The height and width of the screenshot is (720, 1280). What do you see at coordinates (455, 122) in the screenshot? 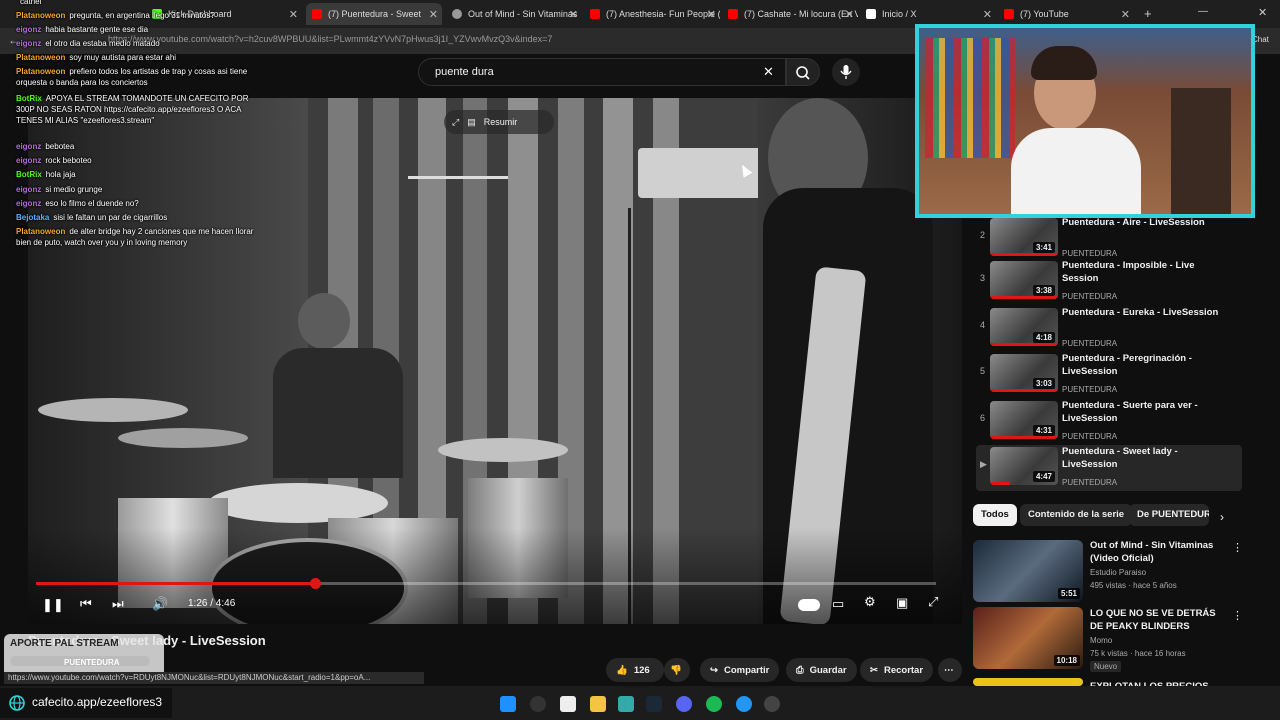
I see `expand-icon: ⤢` at bounding box center [455, 122].